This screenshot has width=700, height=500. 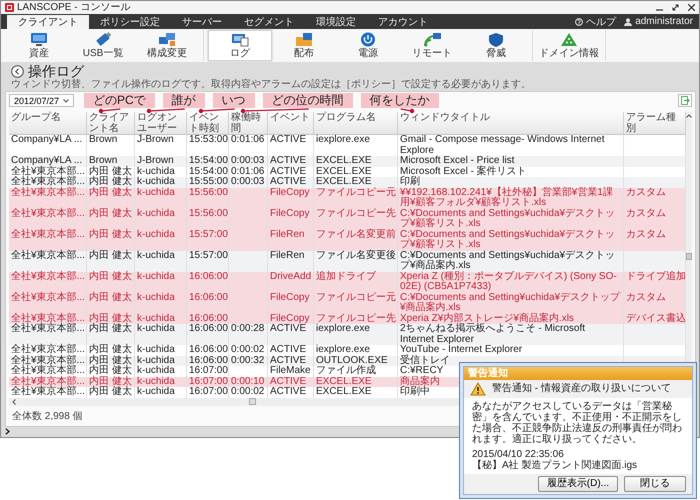 What do you see at coordinates (202, 22) in the screenshot?
I see `tab: サーバー` at bounding box center [202, 22].